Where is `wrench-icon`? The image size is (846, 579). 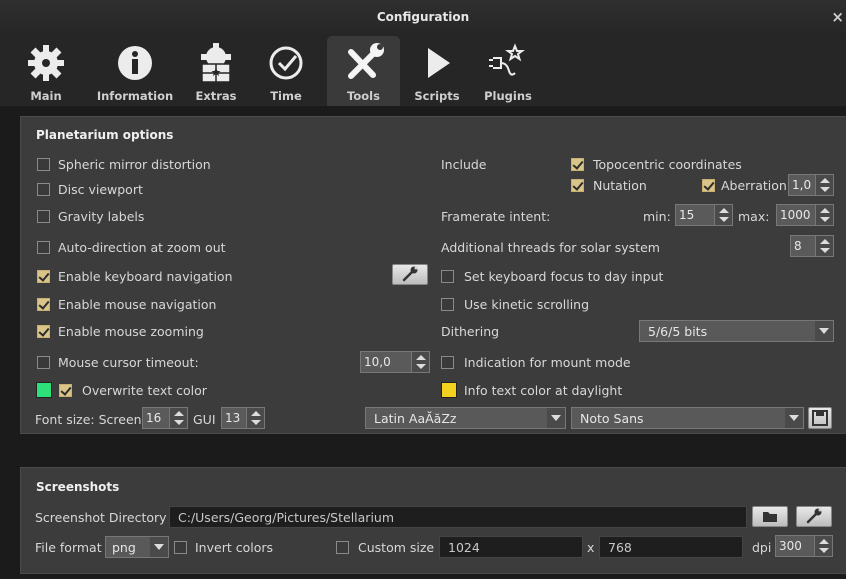 wrench-icon is located at coordinates (814, 516).